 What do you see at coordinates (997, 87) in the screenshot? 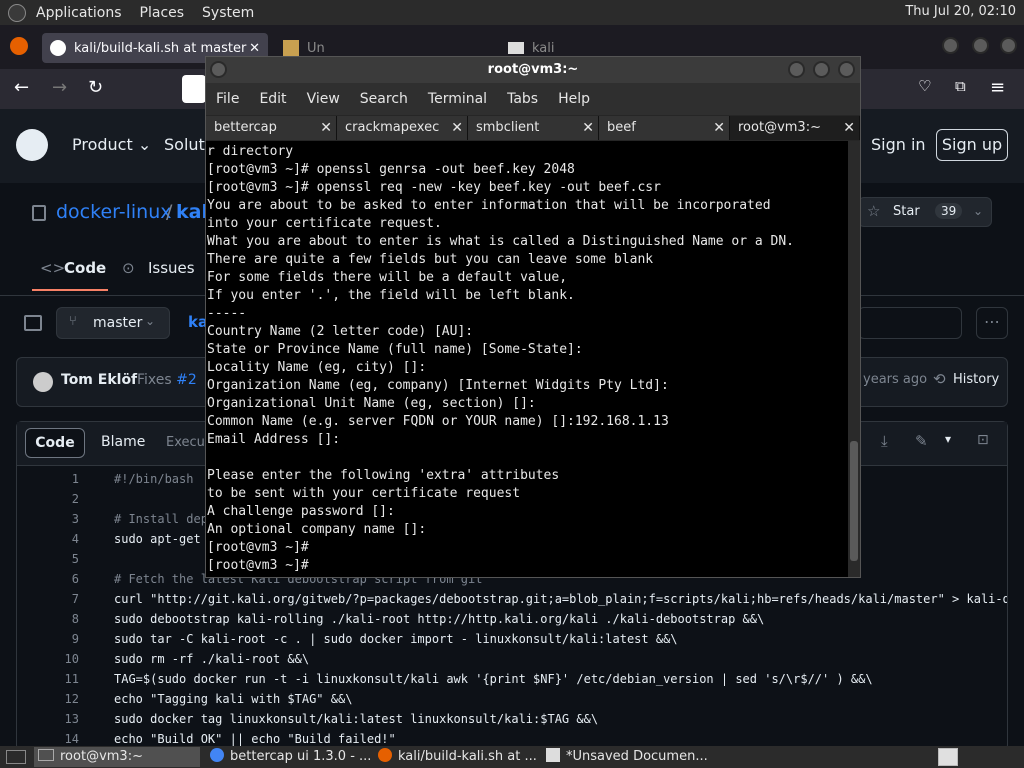
I see `menu-icon: ≡` at bounding box center [997, 87].